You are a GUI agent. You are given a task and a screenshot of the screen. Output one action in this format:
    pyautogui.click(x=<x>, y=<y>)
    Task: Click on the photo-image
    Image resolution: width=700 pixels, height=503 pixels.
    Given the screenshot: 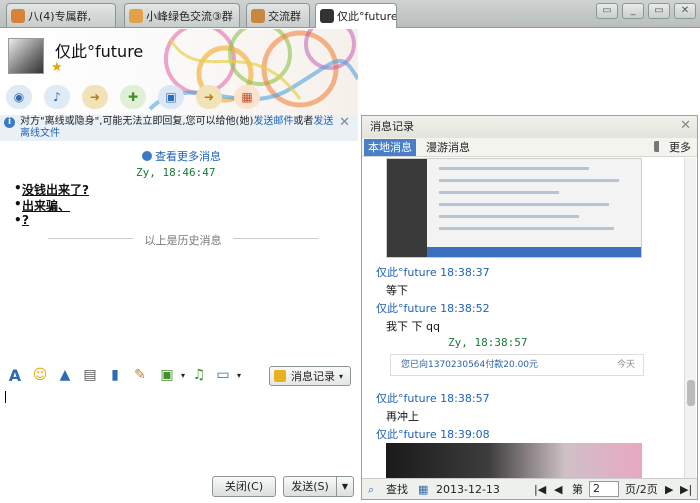 What is the action you would take?
    pyautogui.click(x=514, y=460)
    